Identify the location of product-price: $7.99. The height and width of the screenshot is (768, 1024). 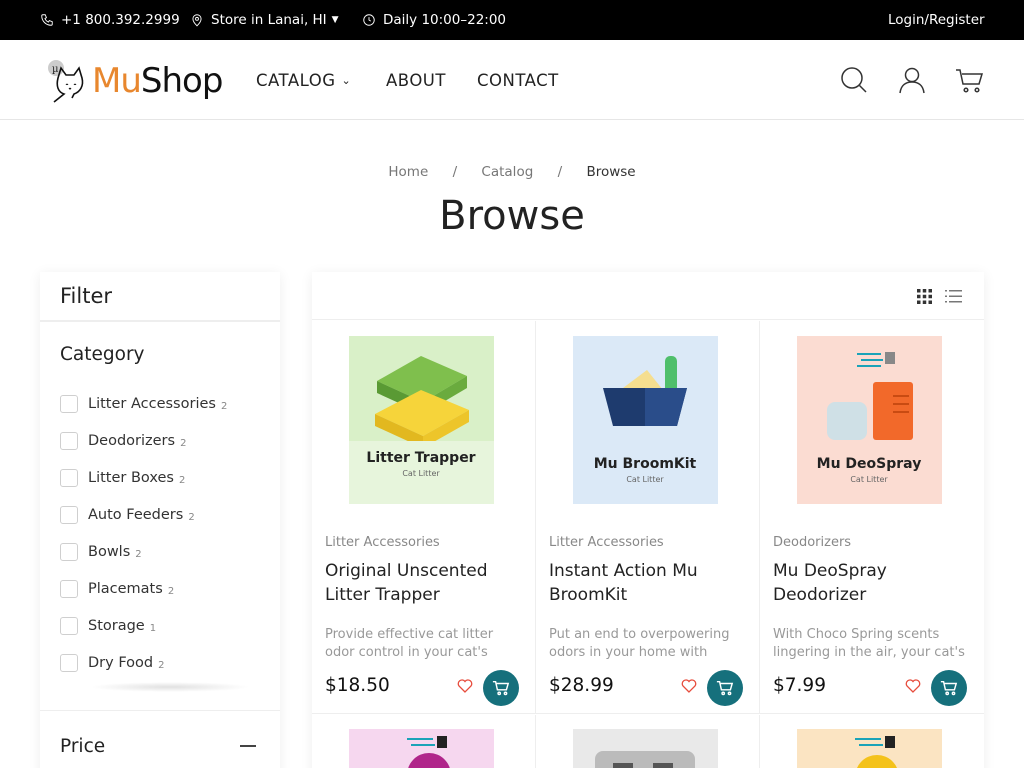
(799, 685).